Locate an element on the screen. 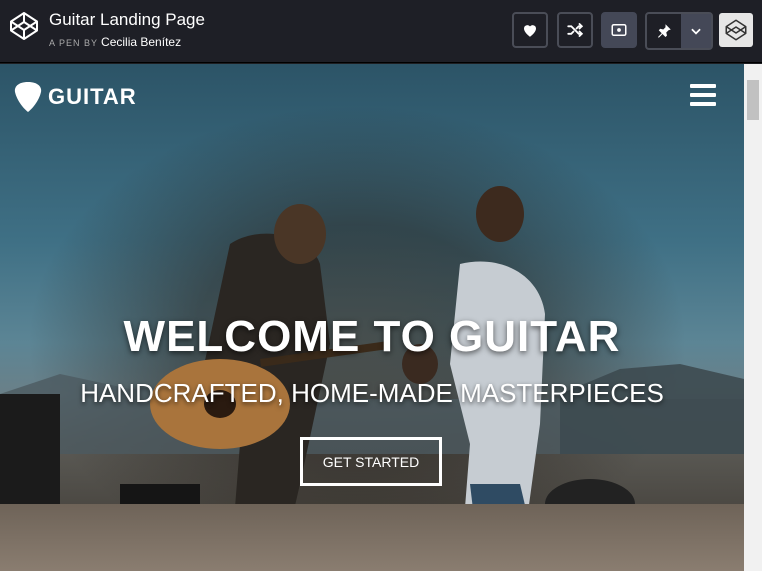  scrollbar-thumb is located at coordinates (753, 100).